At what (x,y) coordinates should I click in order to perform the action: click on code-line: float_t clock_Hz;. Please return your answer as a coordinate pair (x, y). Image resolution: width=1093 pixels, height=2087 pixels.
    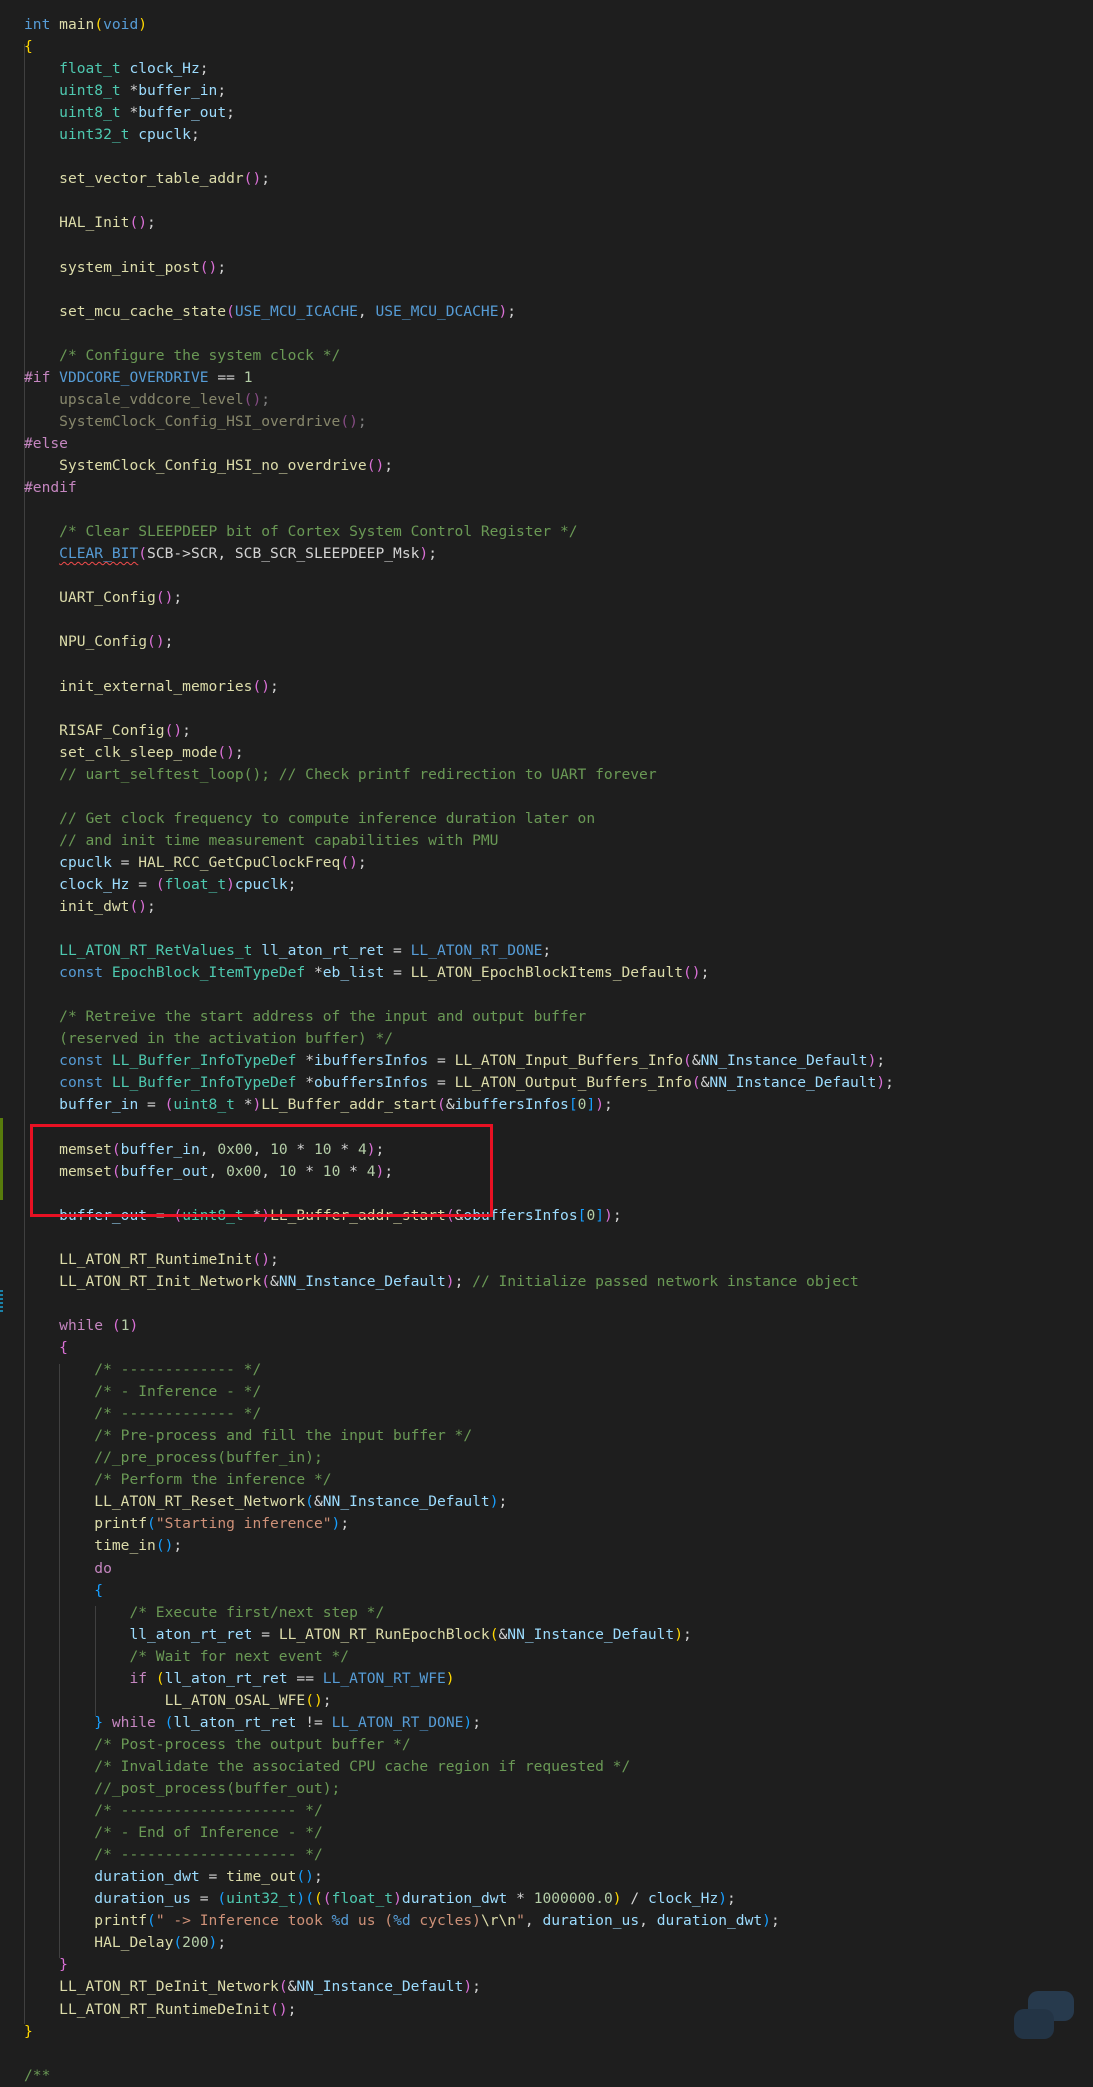
    Looking at the image, I should click on (116, 69).